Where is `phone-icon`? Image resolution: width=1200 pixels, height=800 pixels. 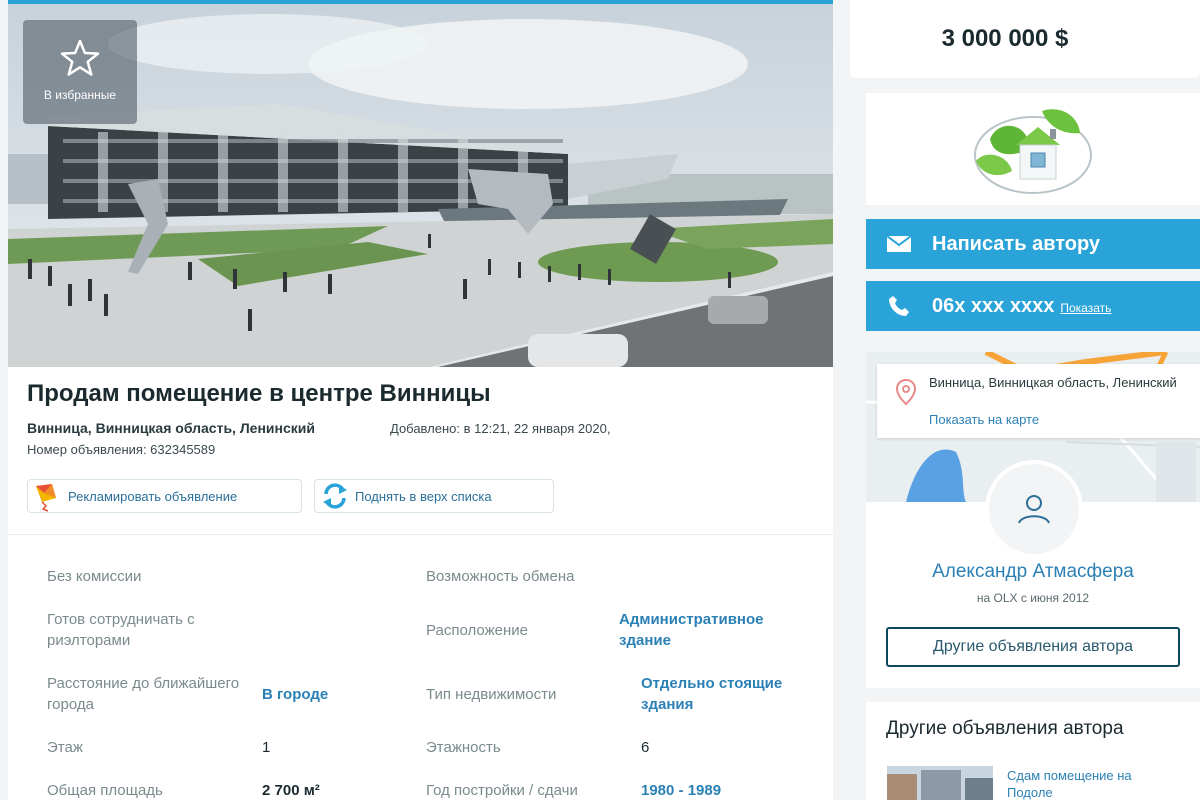 phone-icon is located at coordinates (899, 306).